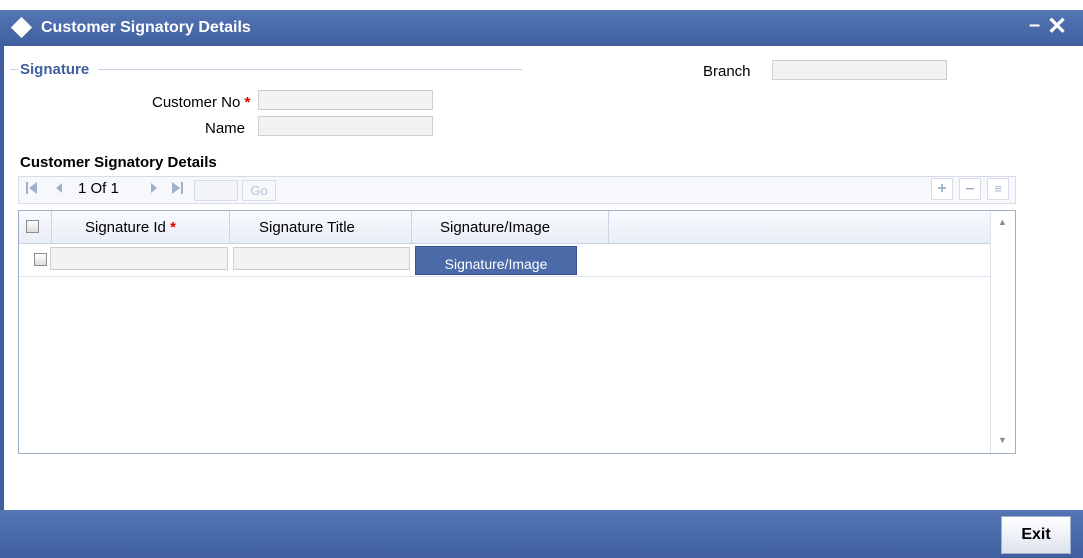 The height and width of the screenshot is (558, 1083). I want to click on page-indicator: 1 Of 1, so click(98, 188).